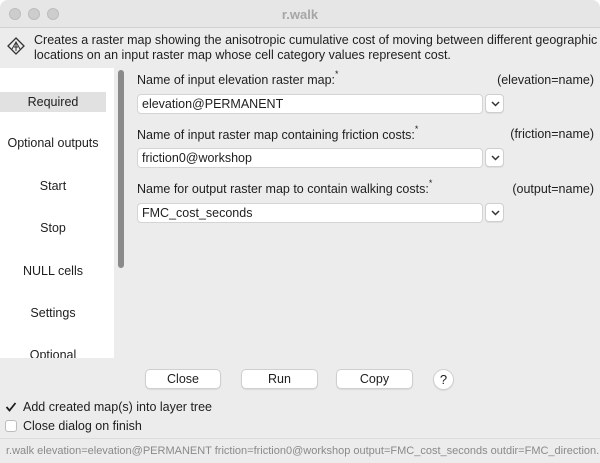 This screenshot has height=463, width=600. What do you see at coordinates (11, 407) in the screenshot?
I see `checkmark-icon` at bounding box center [11, 407].